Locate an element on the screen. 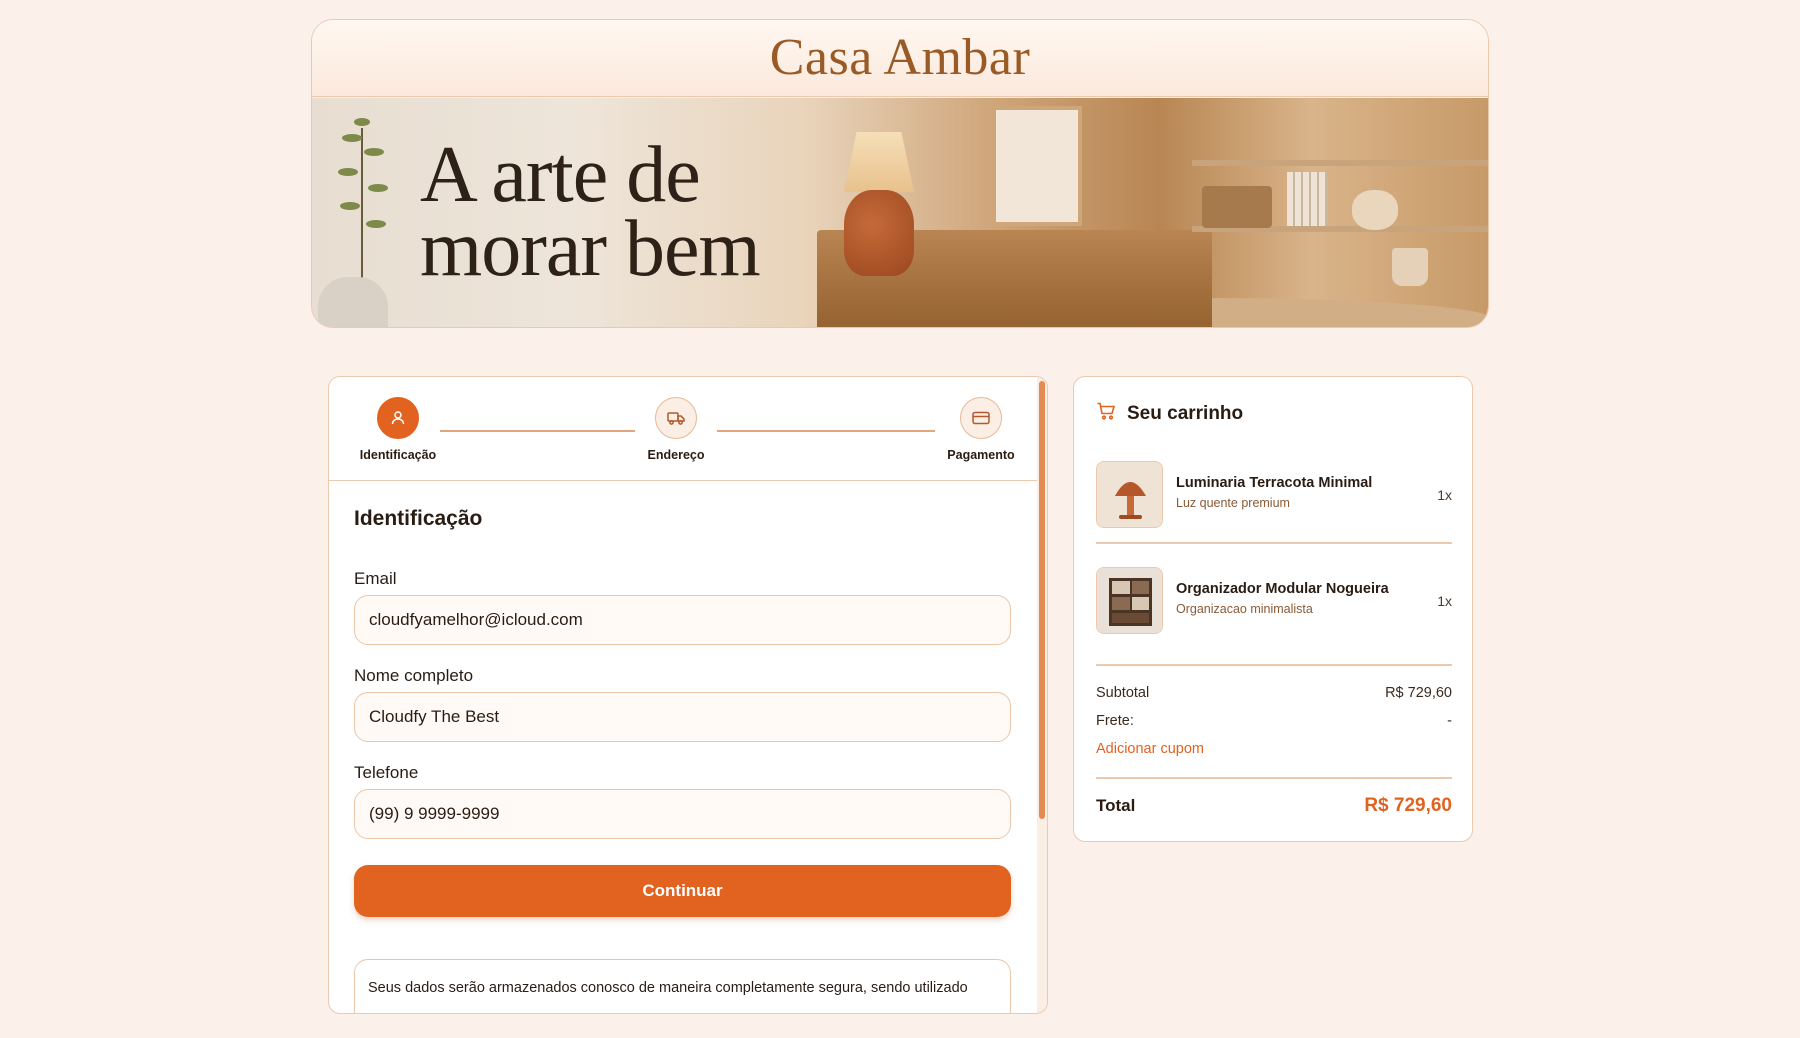 The image size is (1800, 1038). brand-logo: Casa Ambar is located at coordinates (900, 58).